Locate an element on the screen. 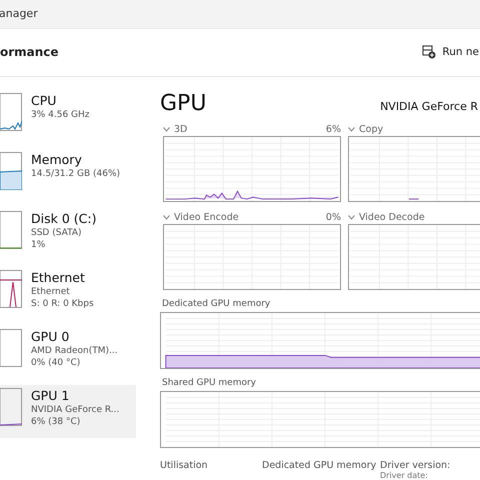 The image size is (480, 480). item-name: GPU 1 is located at coordinates (50, 396).